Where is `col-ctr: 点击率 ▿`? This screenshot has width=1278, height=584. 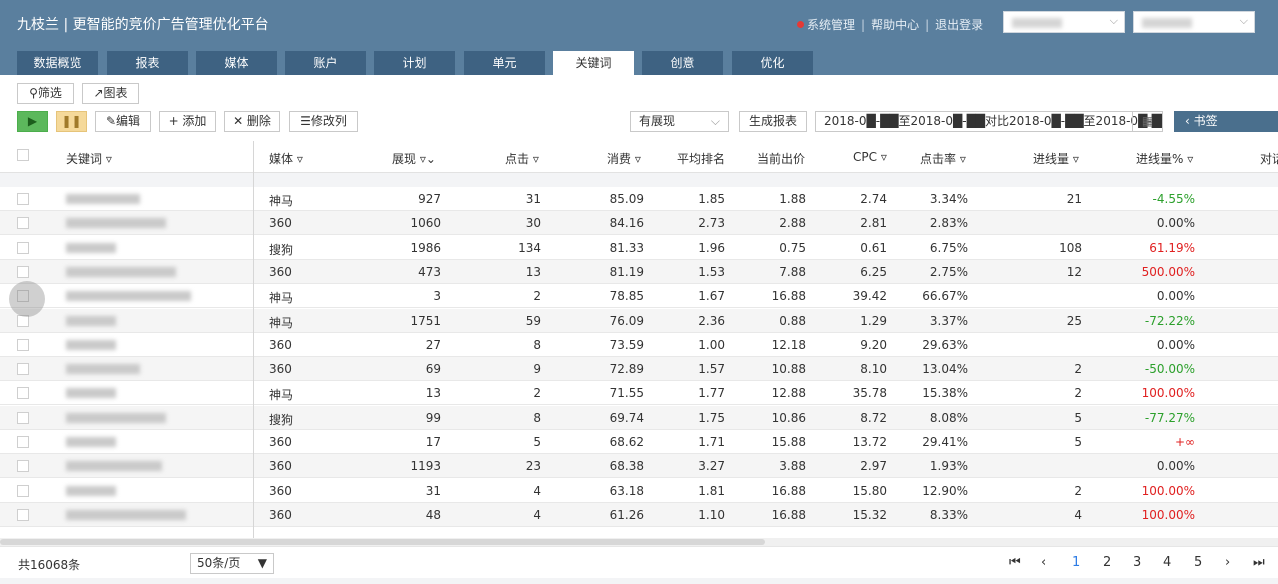
col-ctr: 点击率 ▿ is located at coordinates (943, 158).